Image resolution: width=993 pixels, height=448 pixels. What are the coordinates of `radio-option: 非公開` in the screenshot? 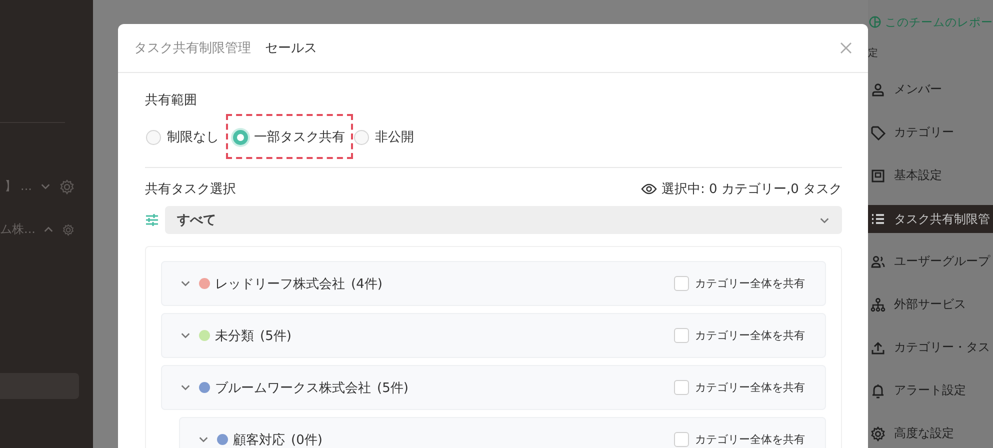 It's located at (387, 136).